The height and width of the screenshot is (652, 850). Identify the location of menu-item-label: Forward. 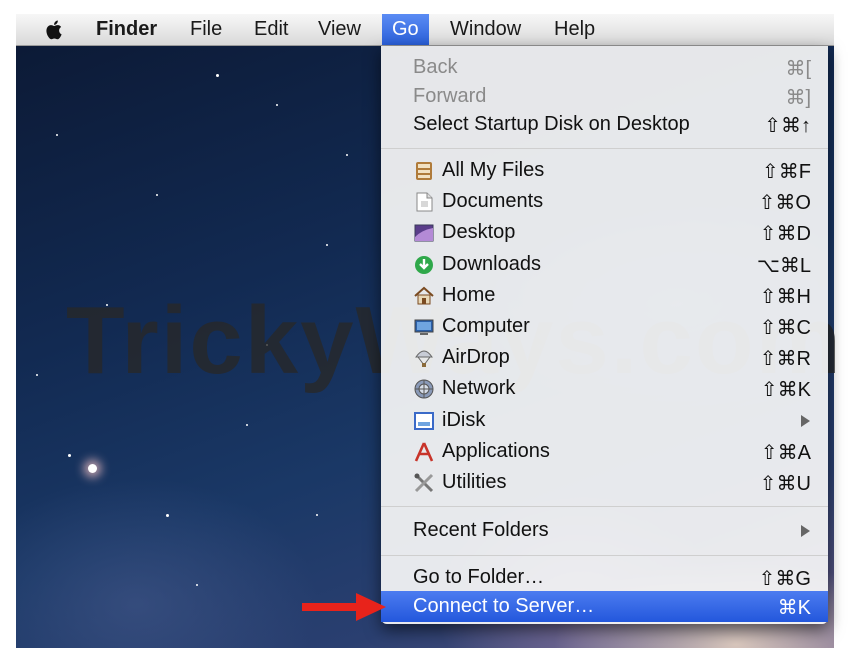
(450, 96).